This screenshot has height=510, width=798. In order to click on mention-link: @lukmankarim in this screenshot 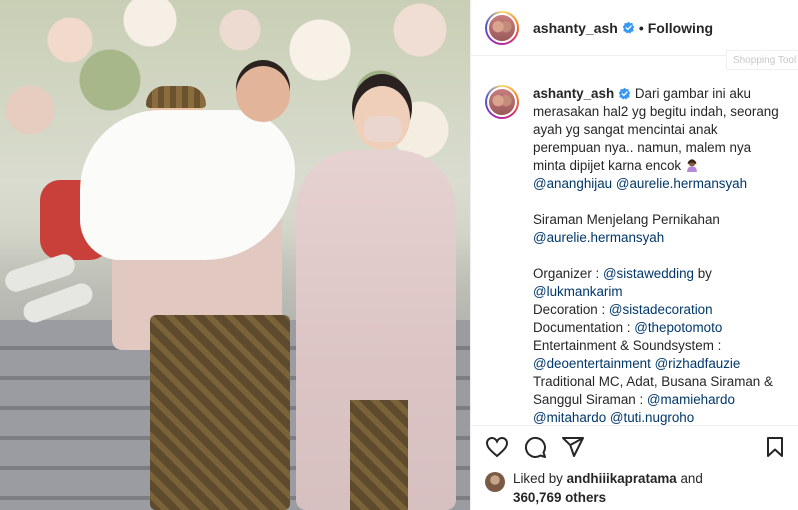, I will do `click(578, 291)`.